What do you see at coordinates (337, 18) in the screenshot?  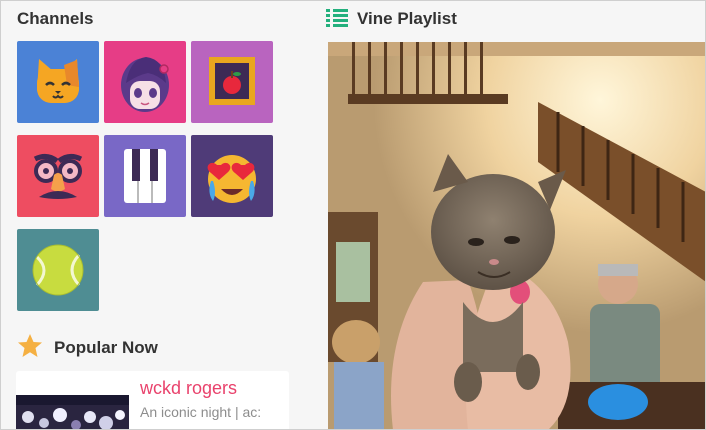 I see `playlist-icon` at bounding box center [337, 18].